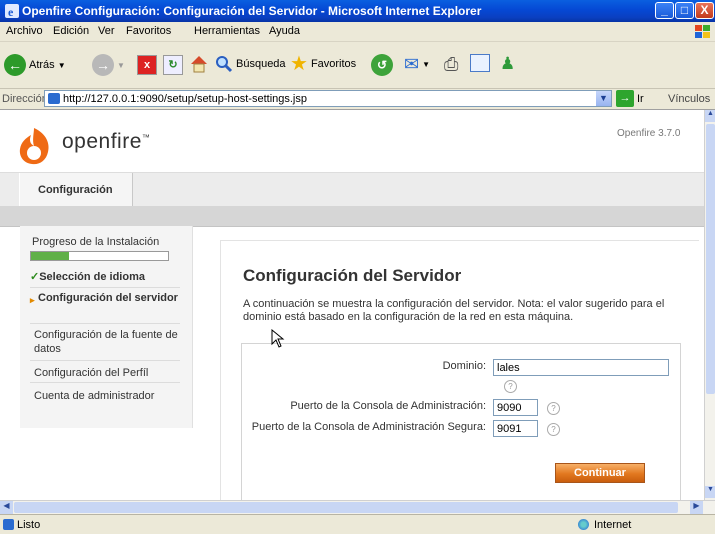 This screenshot has width=715, height=534. I want to click on page-title: Configuración del Servidor, so click(352, 275).